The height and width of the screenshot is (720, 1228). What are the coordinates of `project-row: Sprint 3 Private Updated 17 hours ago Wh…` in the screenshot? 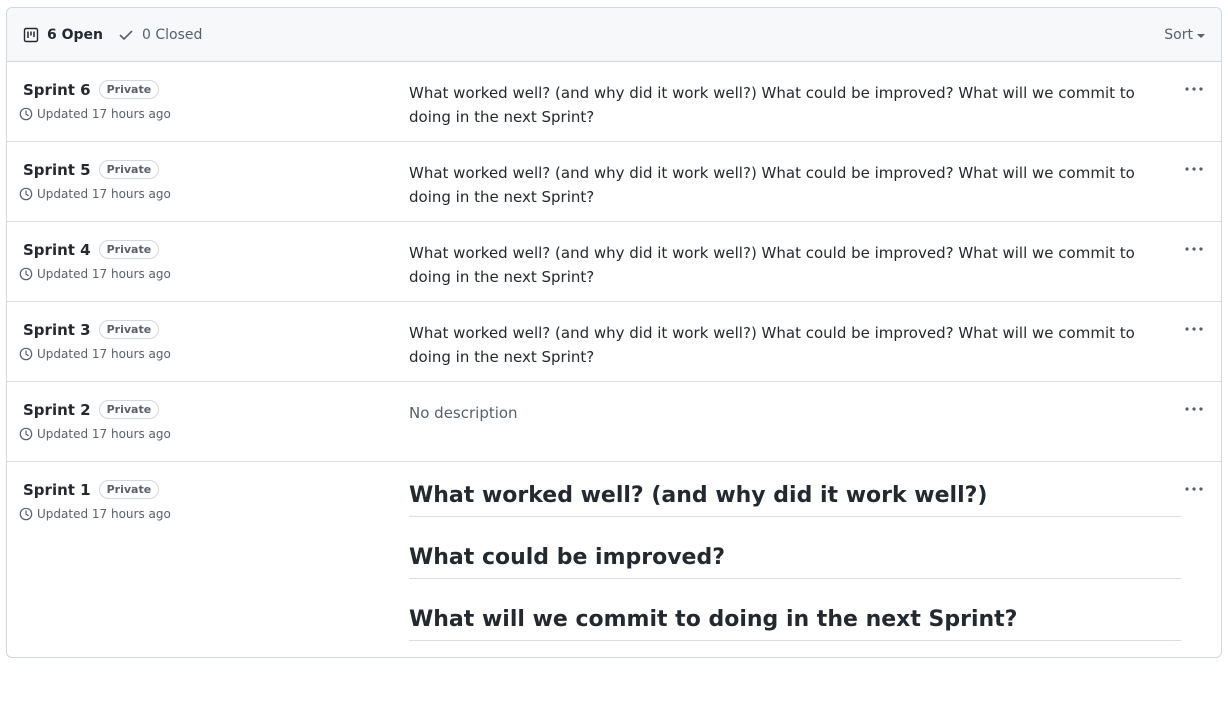 It's located at (614, 342).